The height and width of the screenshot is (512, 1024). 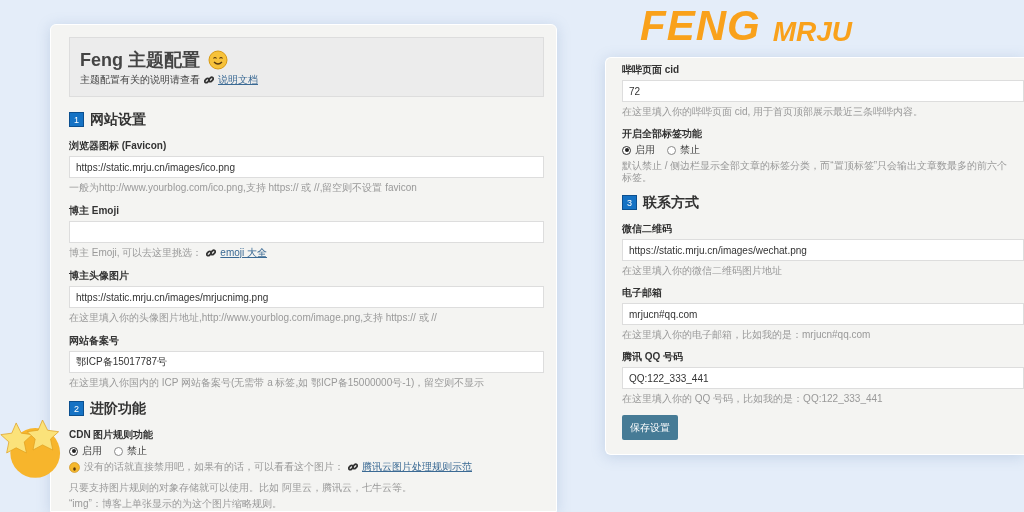 I want to click on hint-text: 没有的话就直接禁用吧，如果有的话，可以看看这个图片：, so click(x=214, y=467).